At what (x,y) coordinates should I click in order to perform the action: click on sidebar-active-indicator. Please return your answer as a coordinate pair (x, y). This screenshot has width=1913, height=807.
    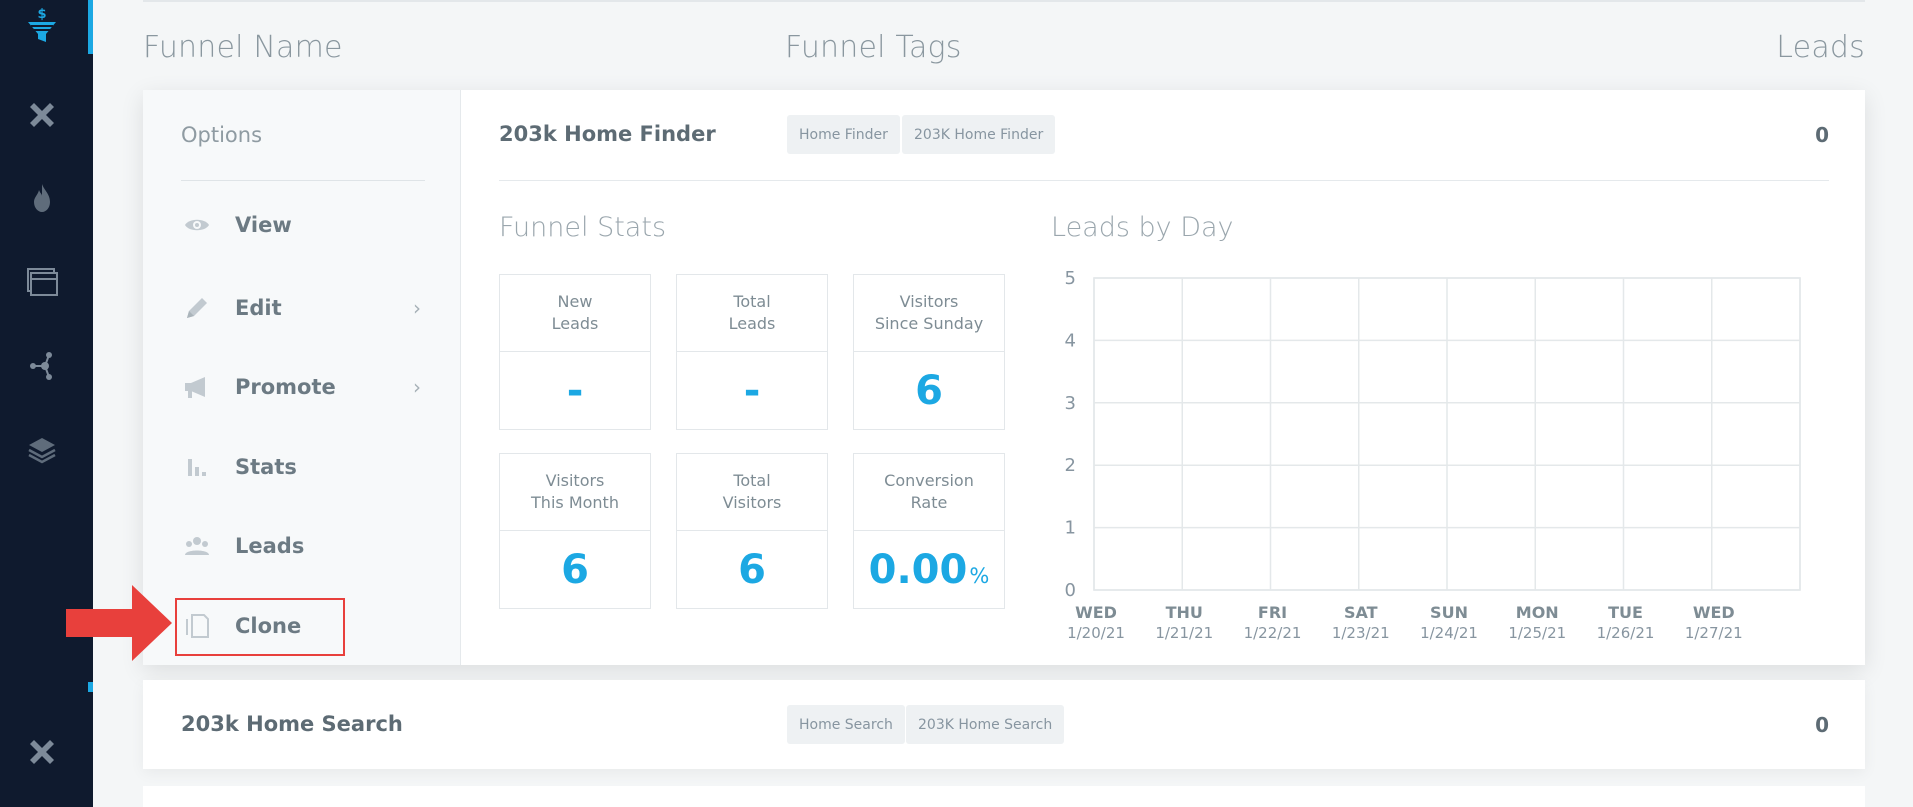
    Looking at the image, I should click on (90, 27).